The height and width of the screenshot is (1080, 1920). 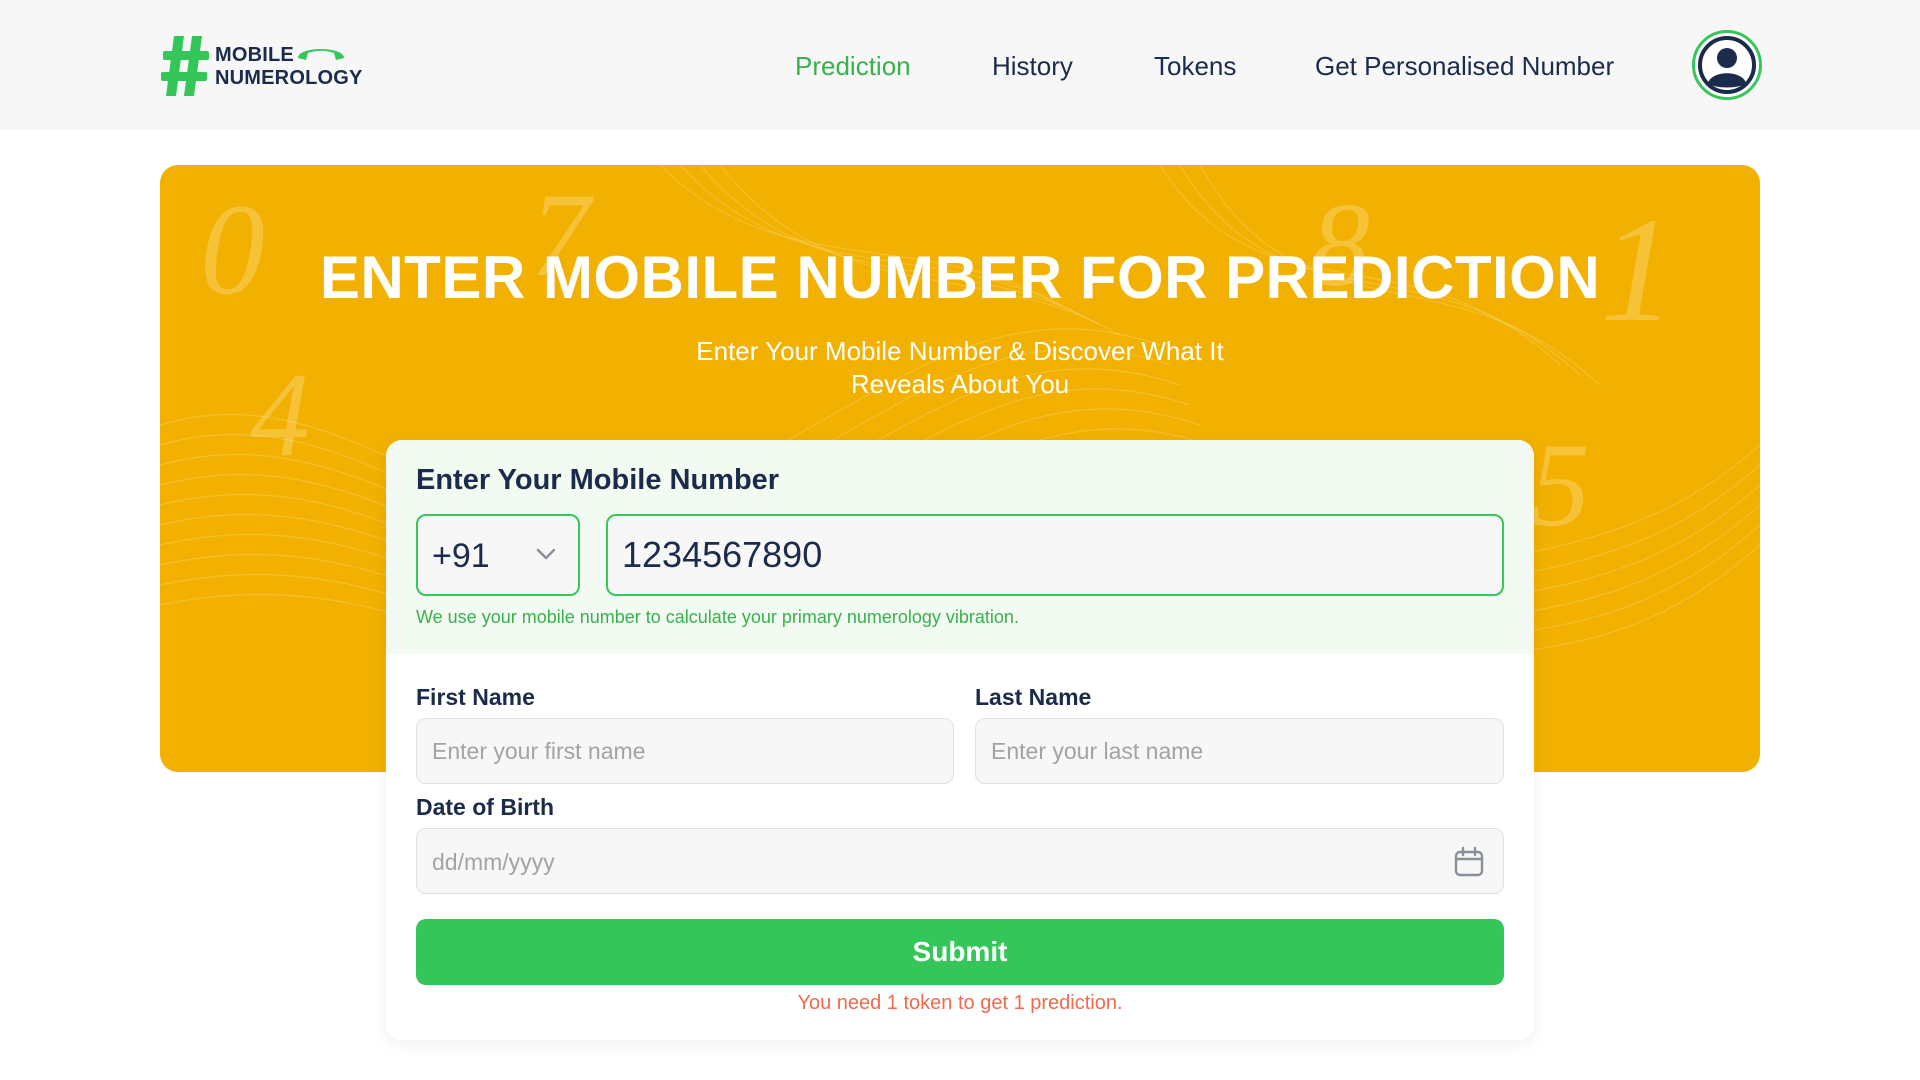 I want to click on date-of-birth-input: dd/mm/yyyy, so click(x=960, y=861).